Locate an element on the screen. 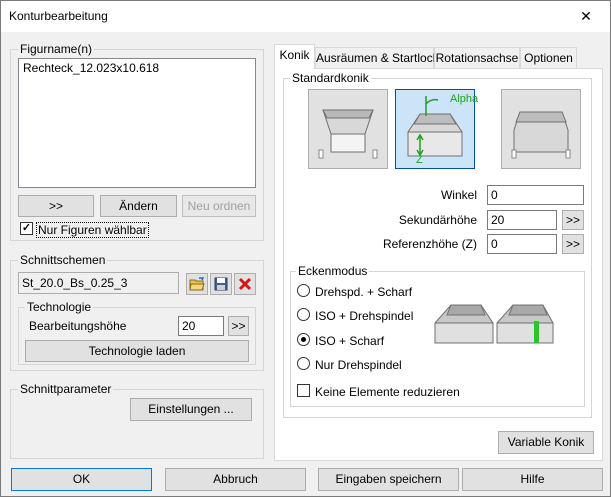 This screenshot has width=611, height=497. corner-mode-label-3: Nur Drehspindel is located at coordinates (358, 365).